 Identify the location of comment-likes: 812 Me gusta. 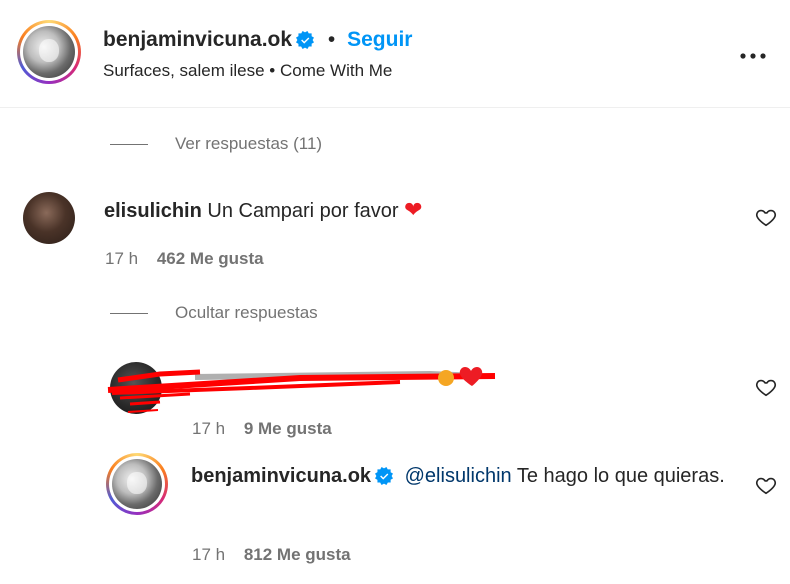
(297, 554).